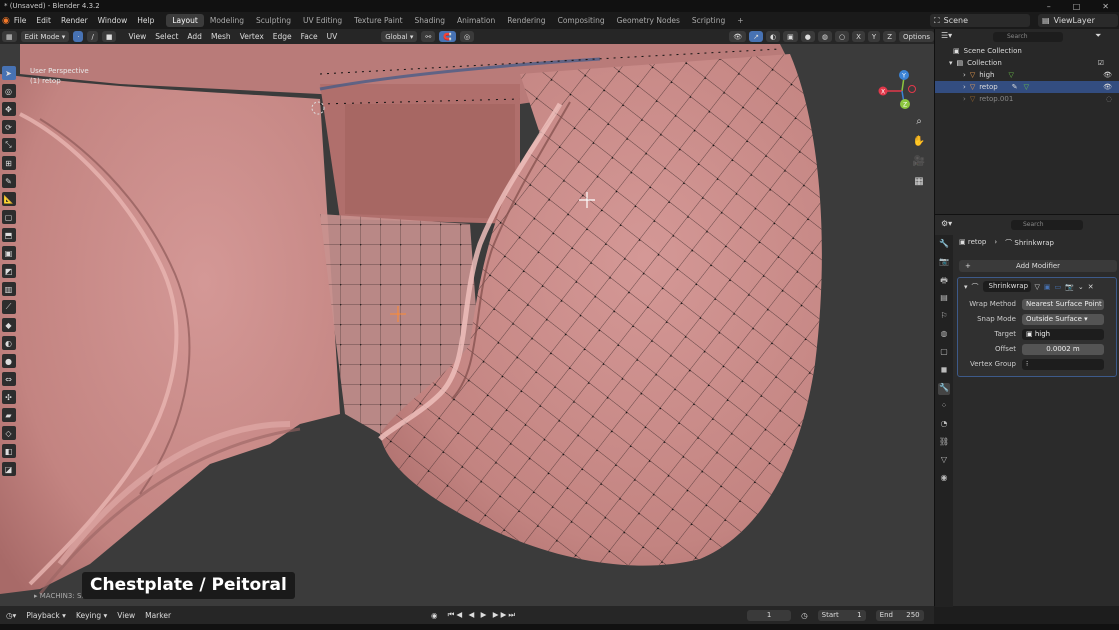 The image size is (1119, 630). I want to click on mode-selector: Edit Mode ▾, so click(45, 36).